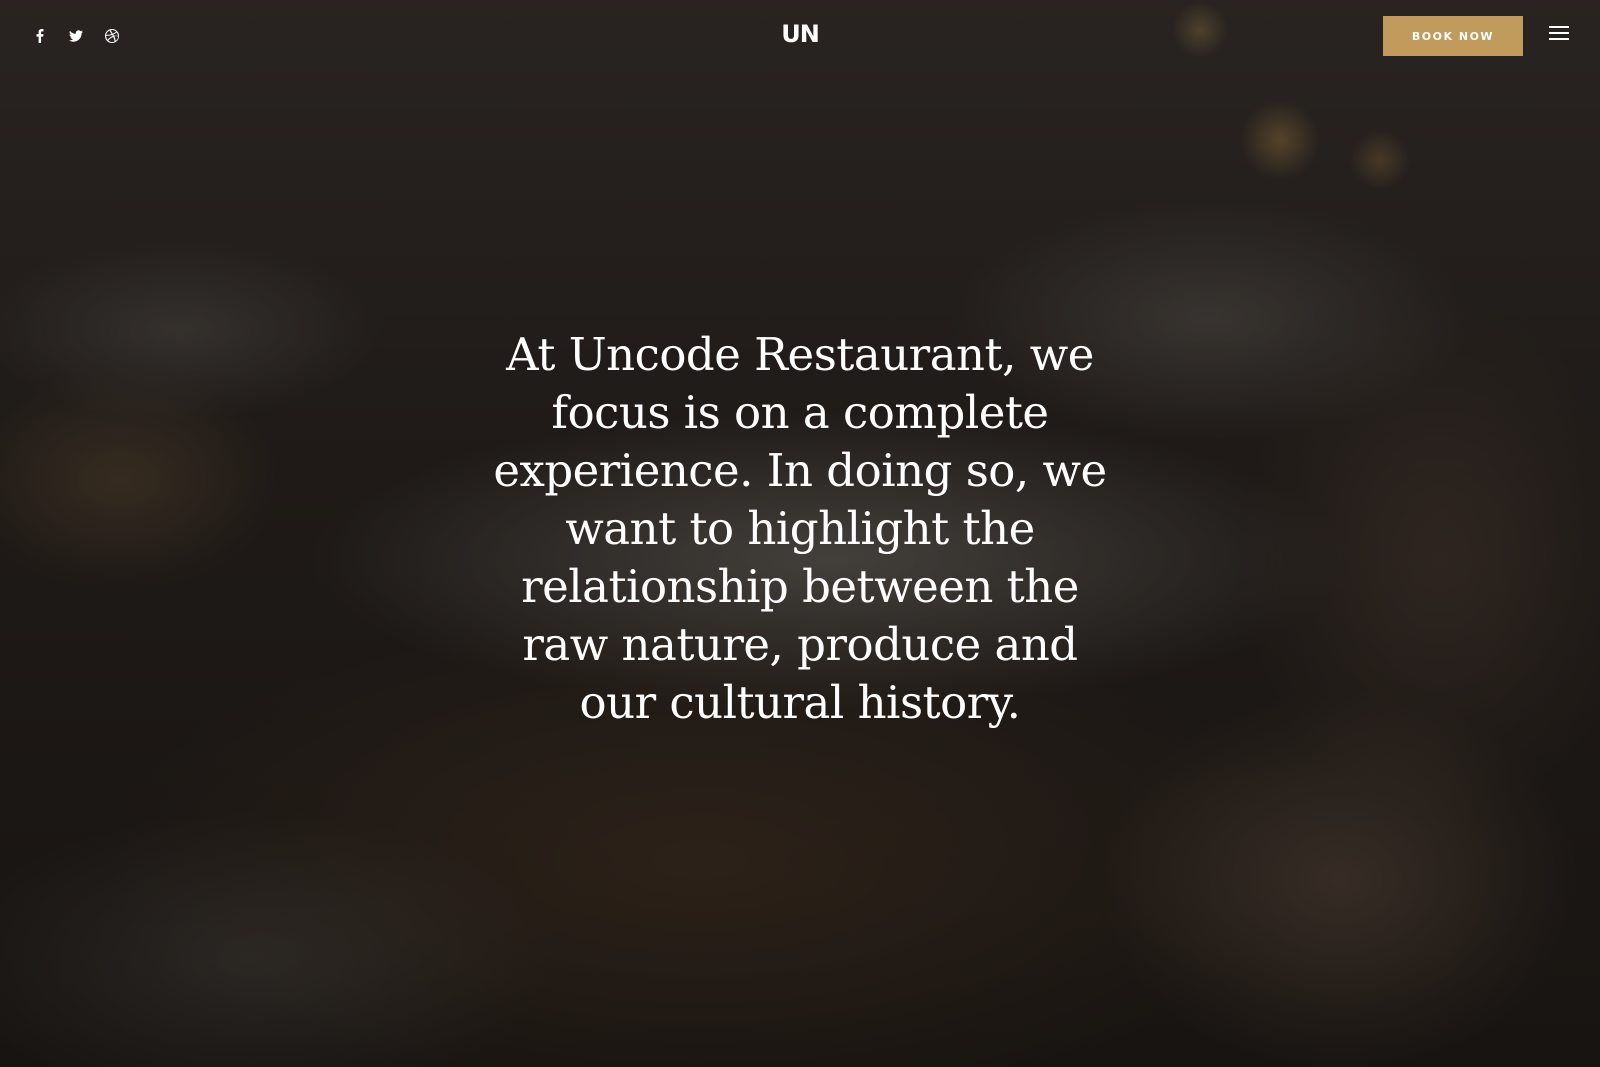  What do you see at coordinates (1453, 36) in the screenshot?
I see `book-now-button: BOOK NOW` at bounding box center [1453, 36].